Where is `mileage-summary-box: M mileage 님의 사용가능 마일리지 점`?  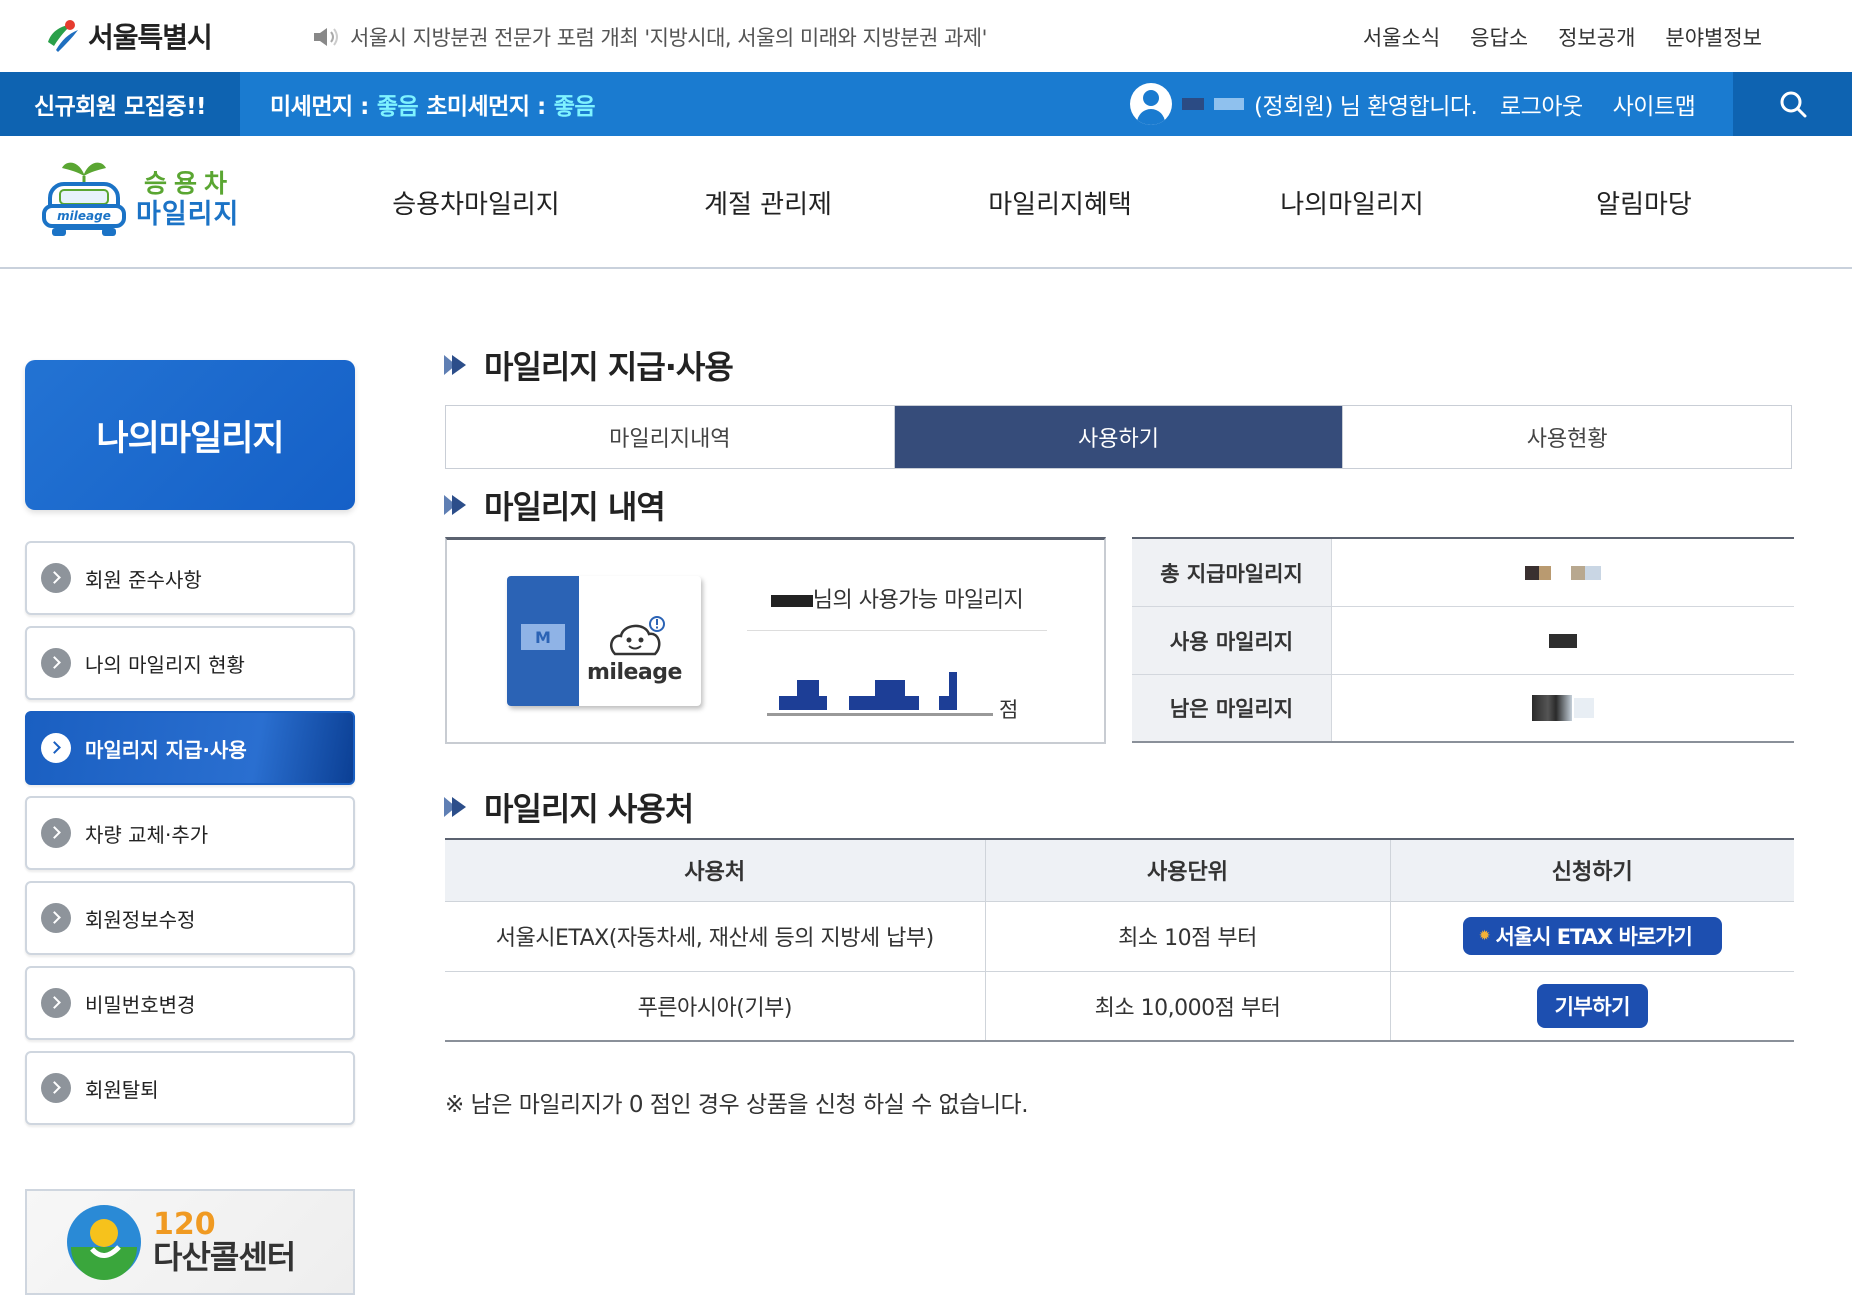 mileage-summary-box: M mileage 님의 사용가능 마일리지 점 is located at coordinates (775, 640).